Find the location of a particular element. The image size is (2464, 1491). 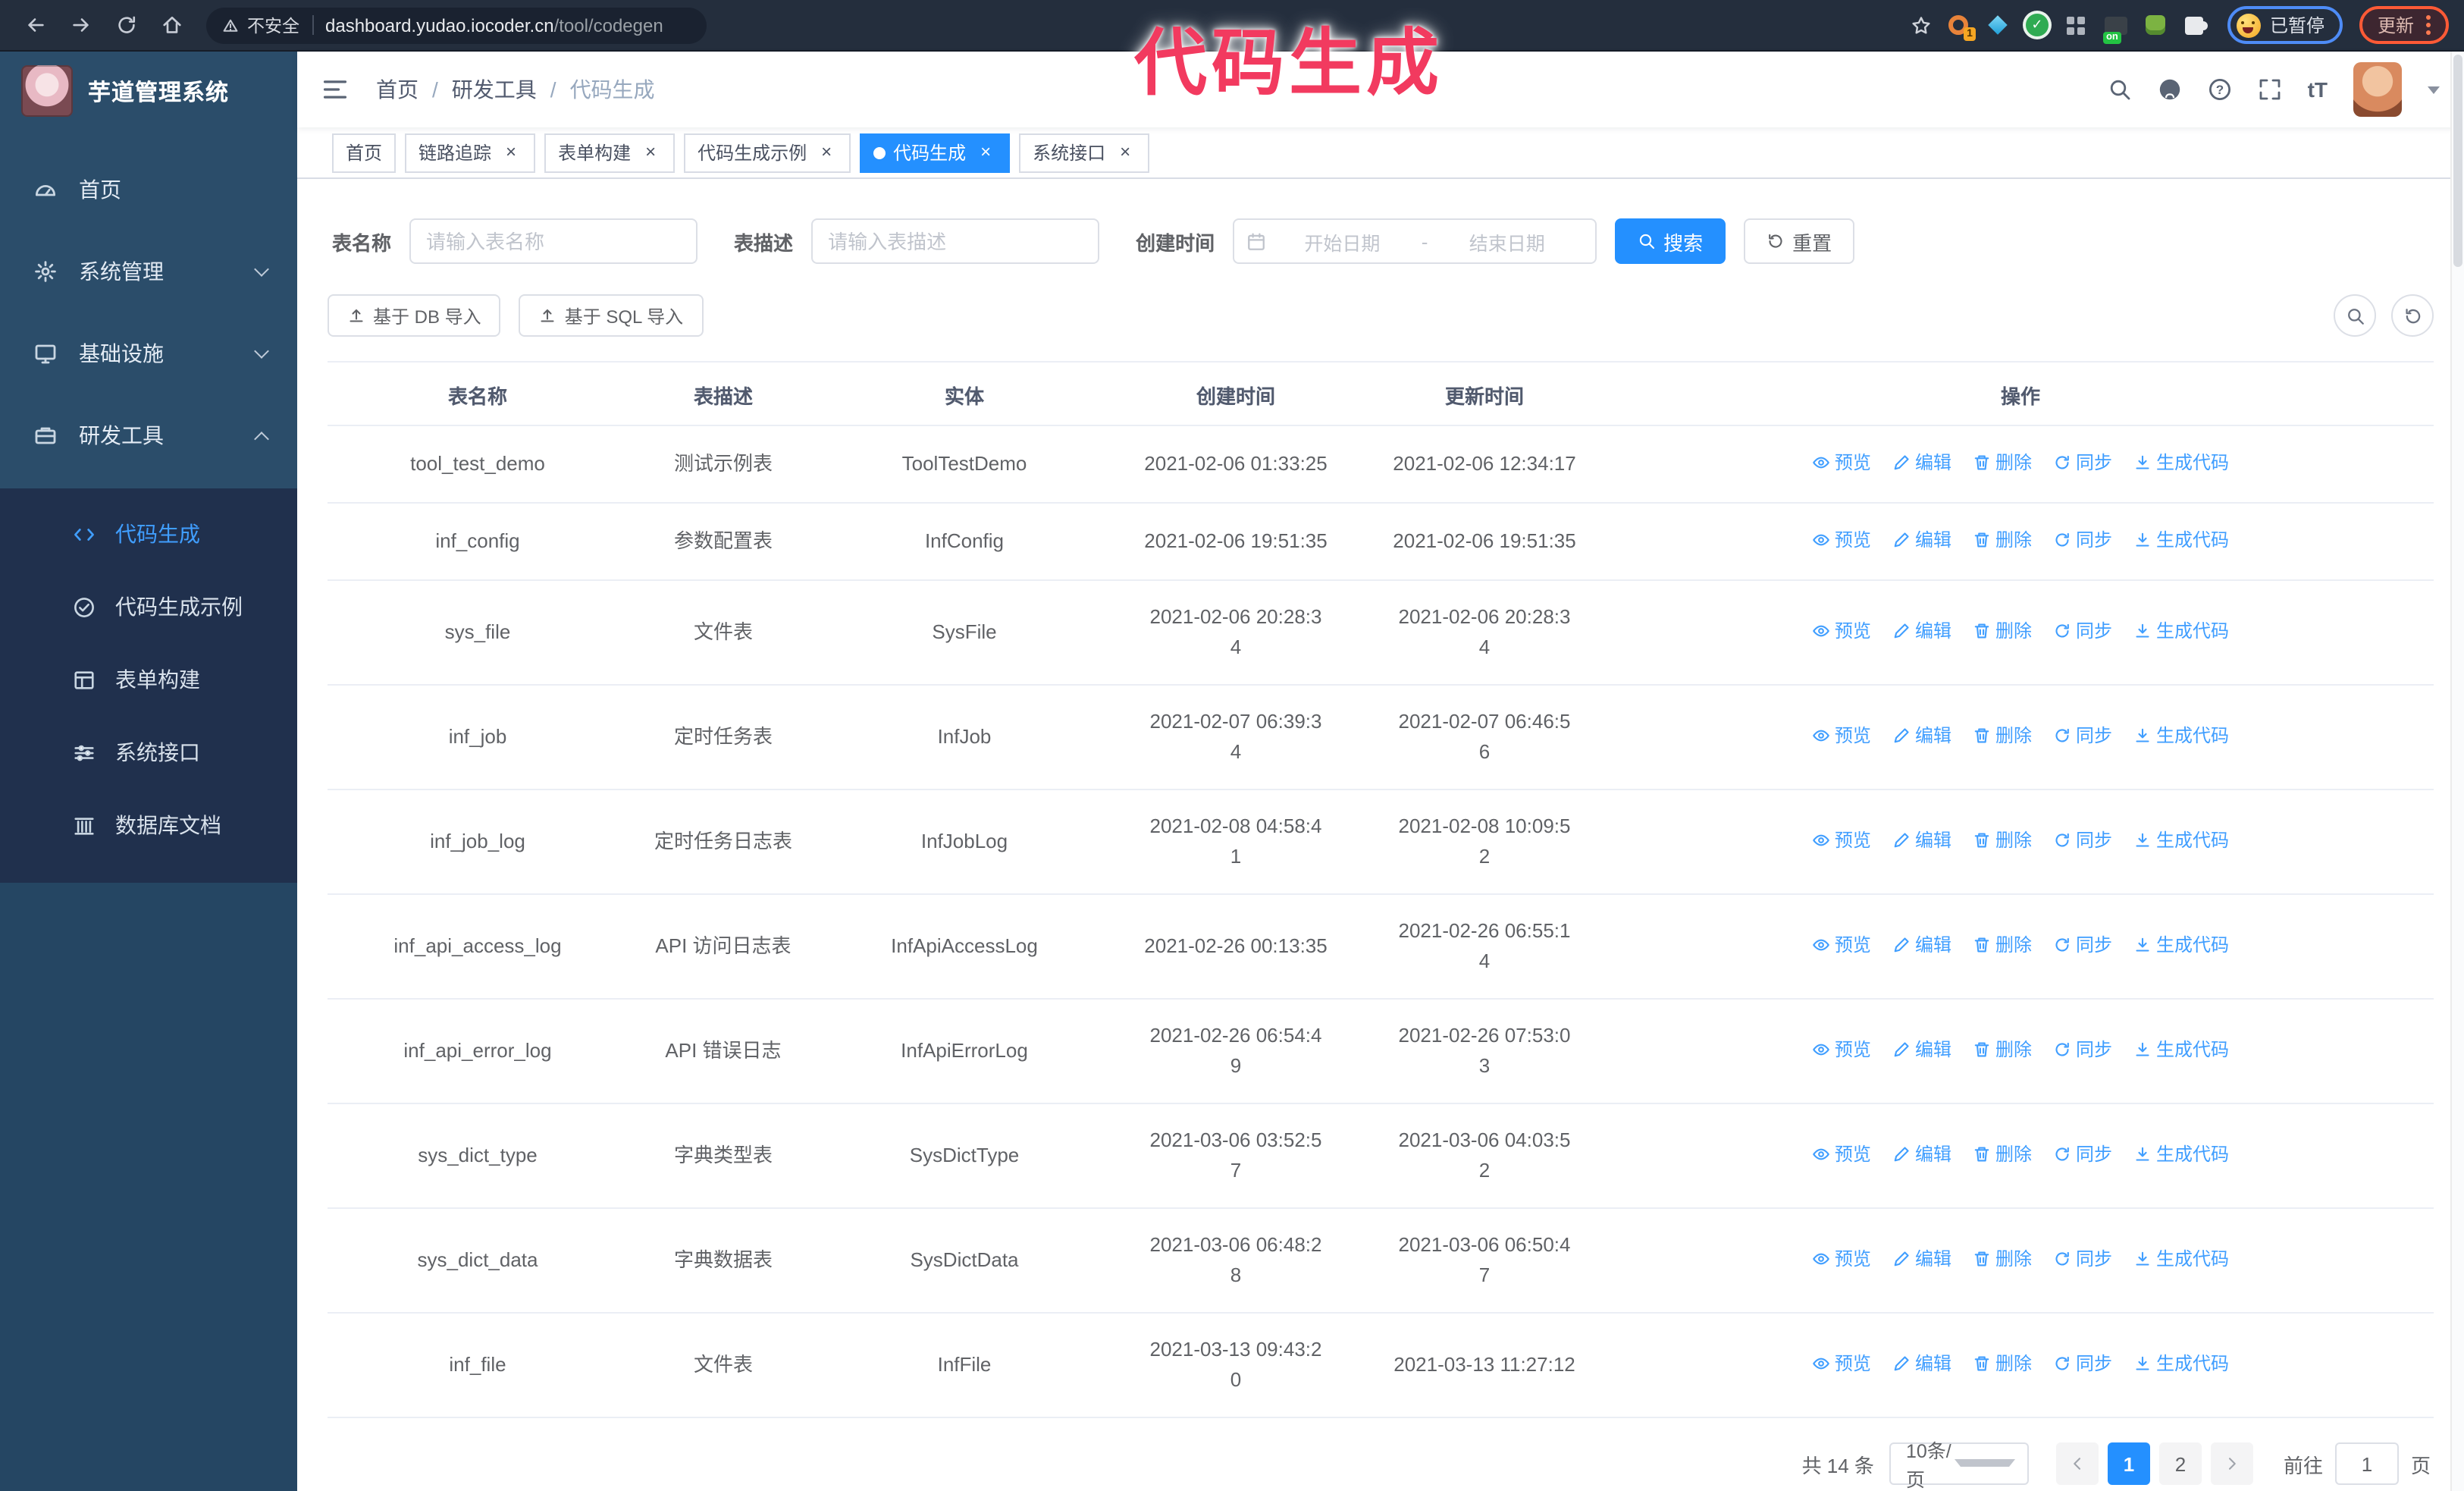

fullscreen-icon is located at coordinates (2270, 89).